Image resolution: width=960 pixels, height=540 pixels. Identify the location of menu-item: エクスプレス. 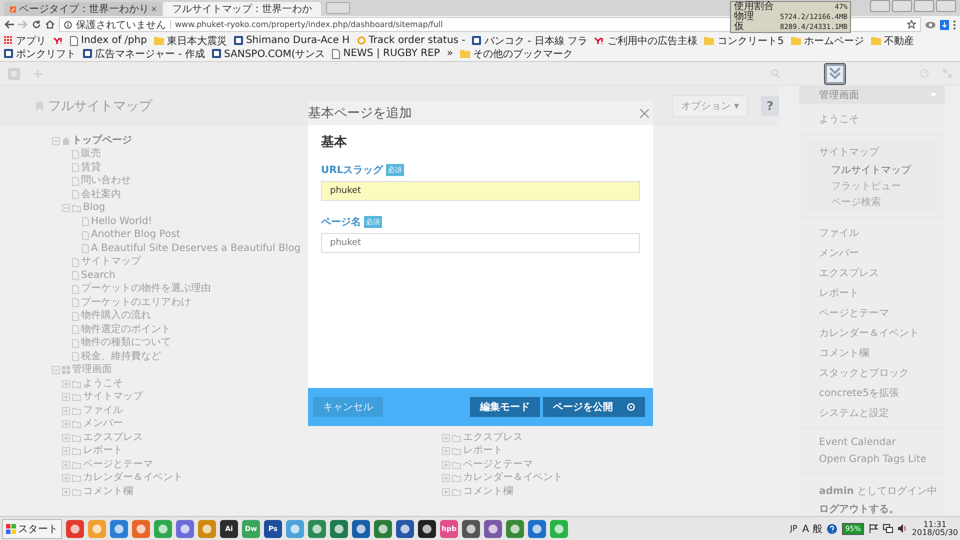
(872, 273).